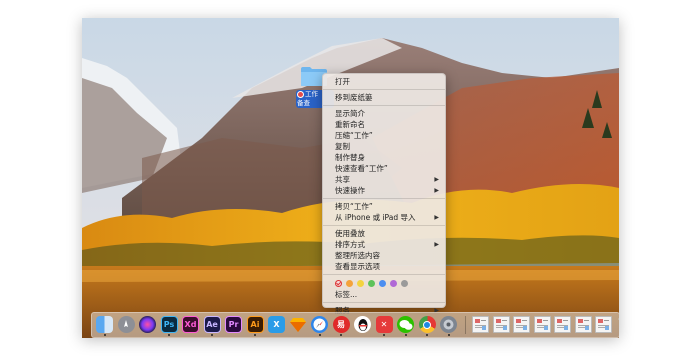 The height and width of the screenshot is (357, 700). Describe the element at coordinates (583, 324) in the screenshot. I see `document-thumb-6-icon` at that location.